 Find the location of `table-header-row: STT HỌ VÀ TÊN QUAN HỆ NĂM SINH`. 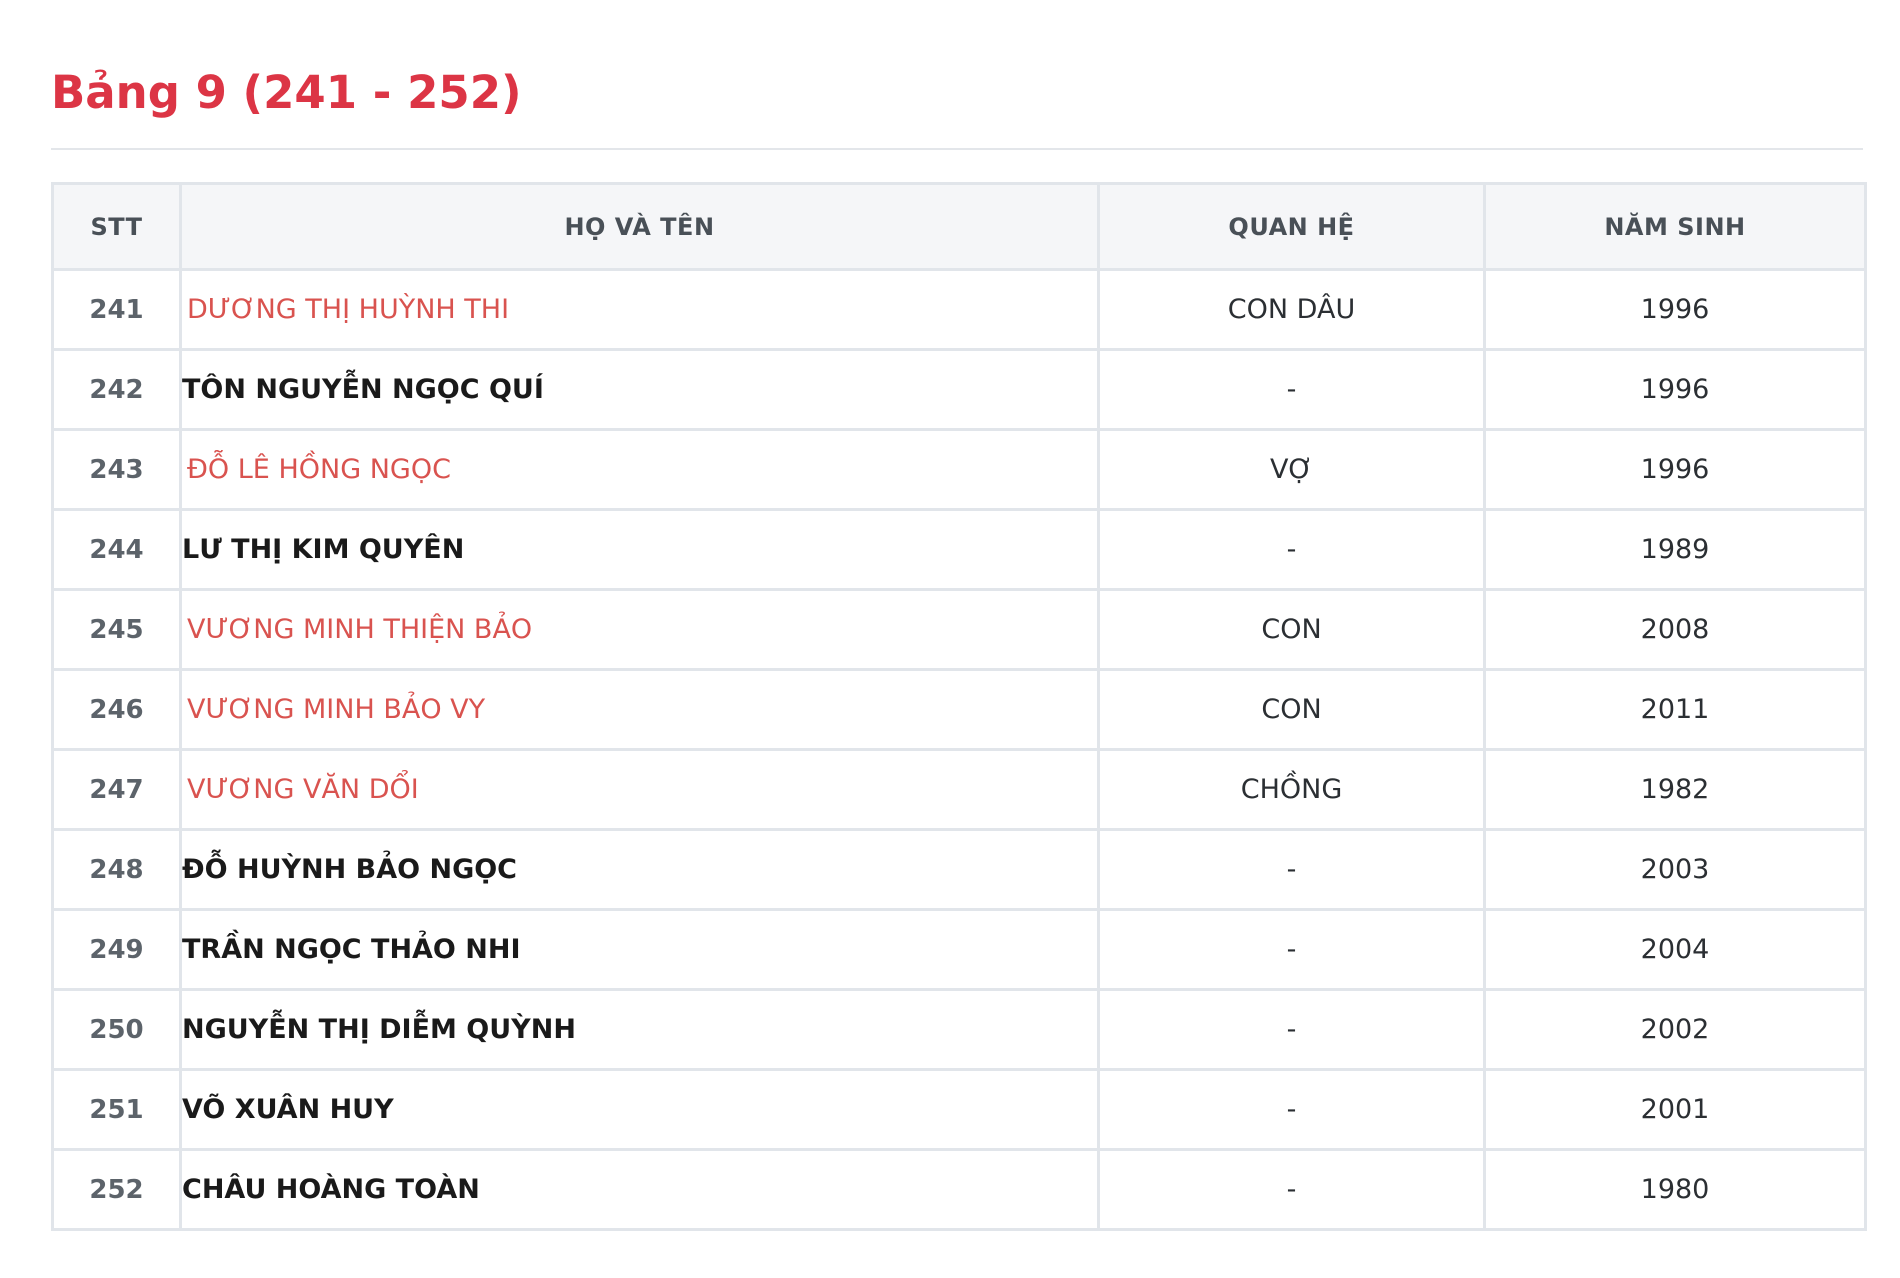

table-header-row: STT HỌ VÀ TÊN QUAN HỆ NĂM SINH is located at coordinates (959, 226).